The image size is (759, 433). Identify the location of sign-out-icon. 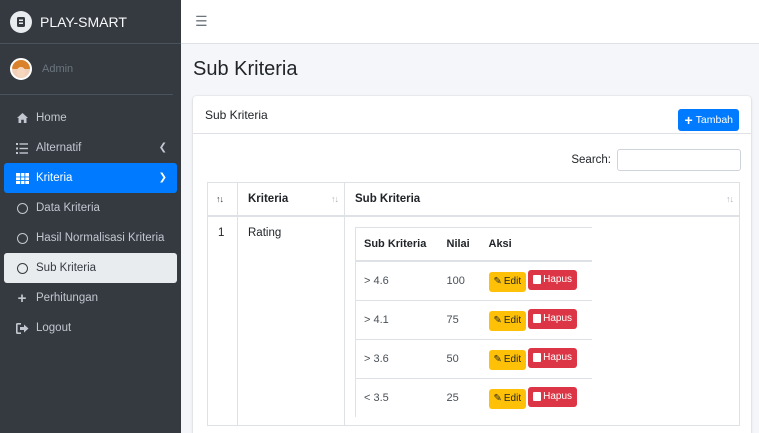
(22, 328).